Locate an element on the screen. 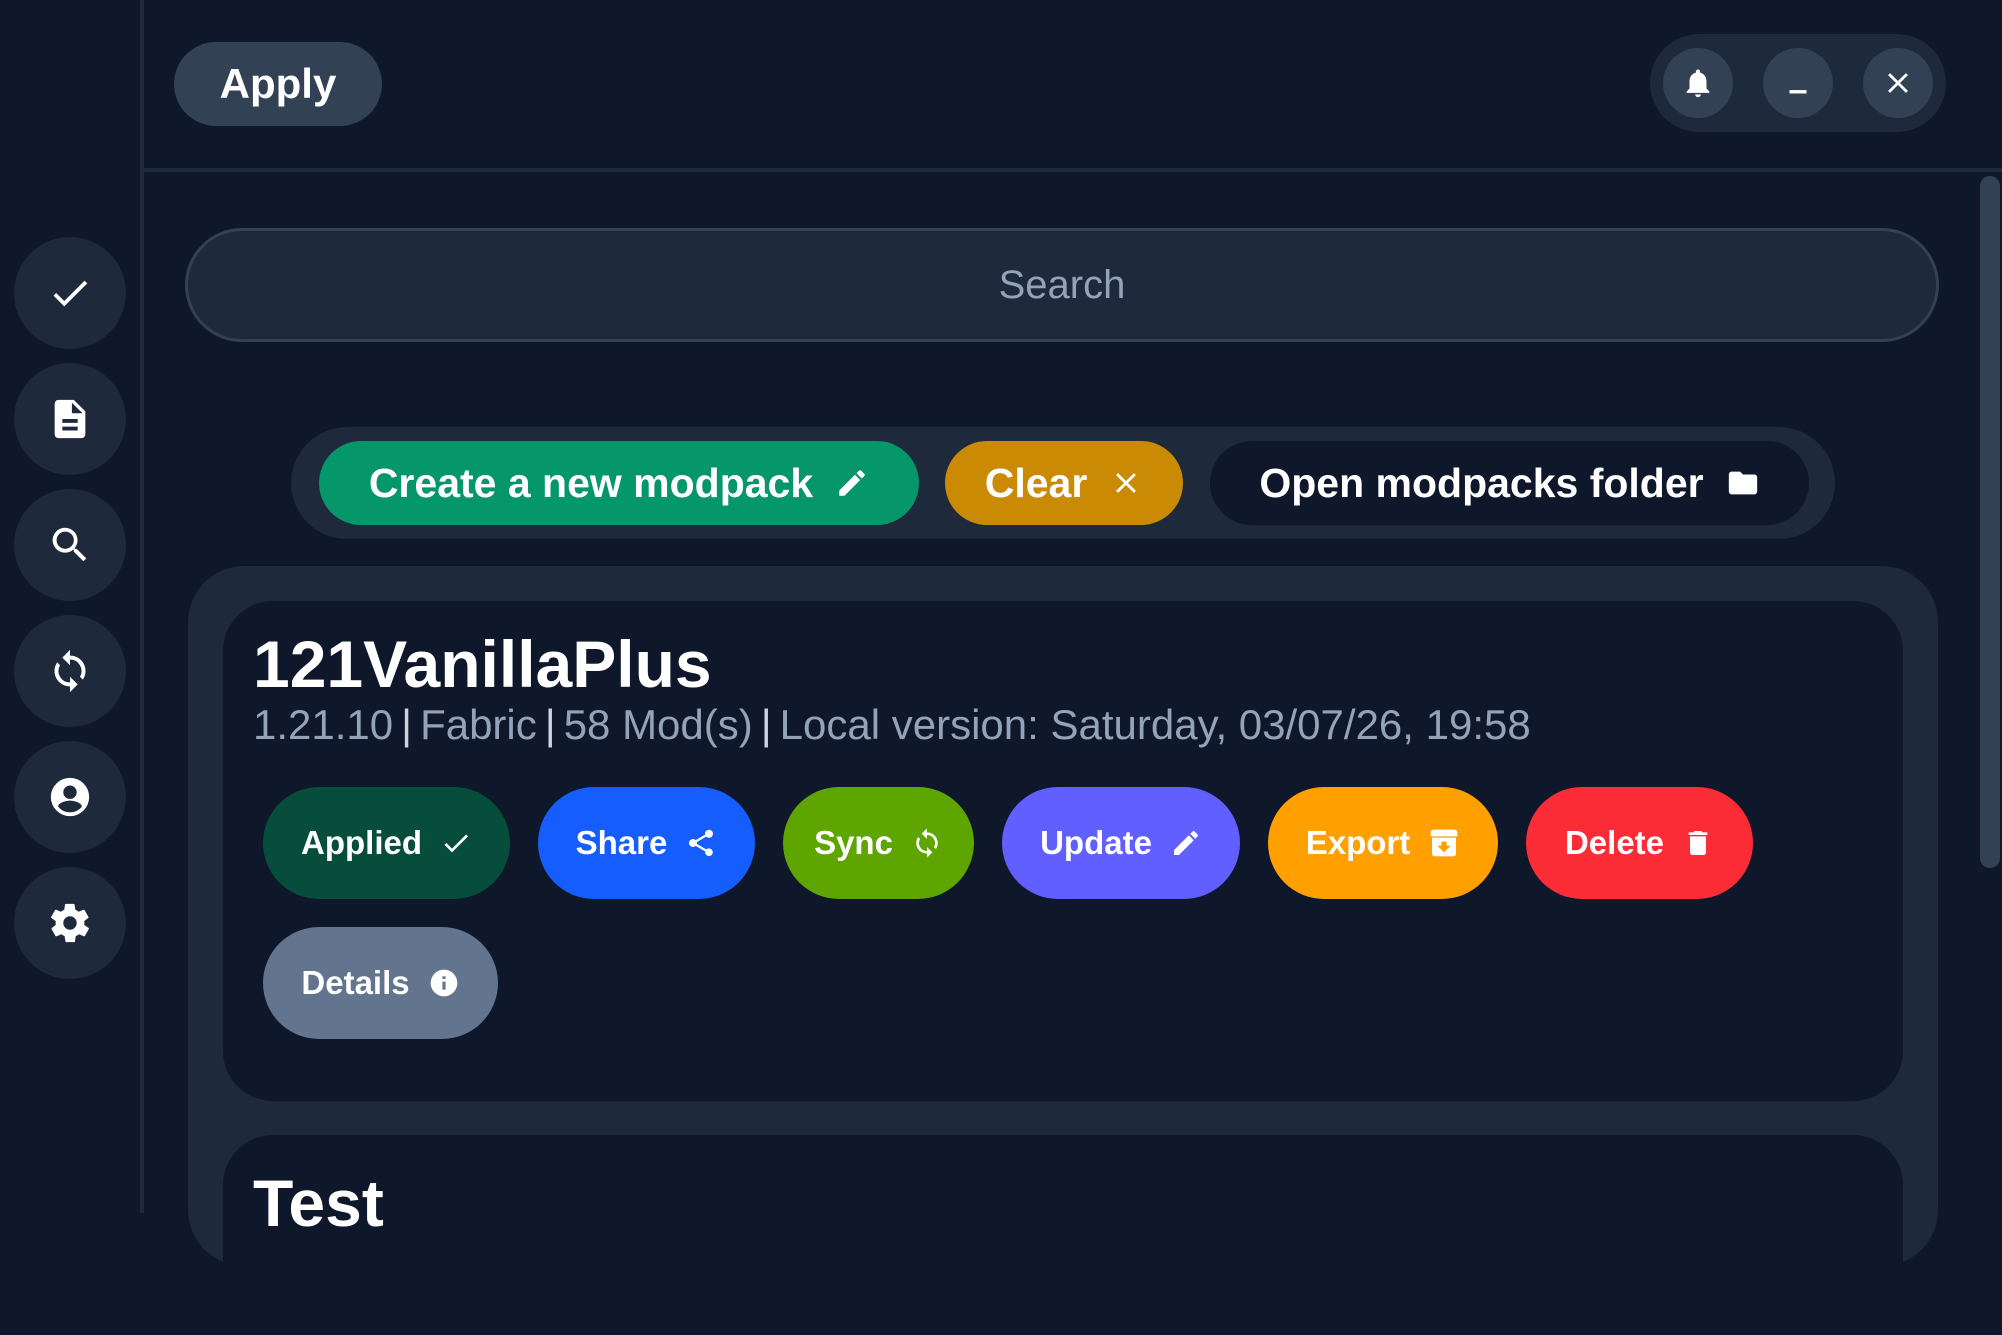  share-button: Share is located at coordinates (646, 843).